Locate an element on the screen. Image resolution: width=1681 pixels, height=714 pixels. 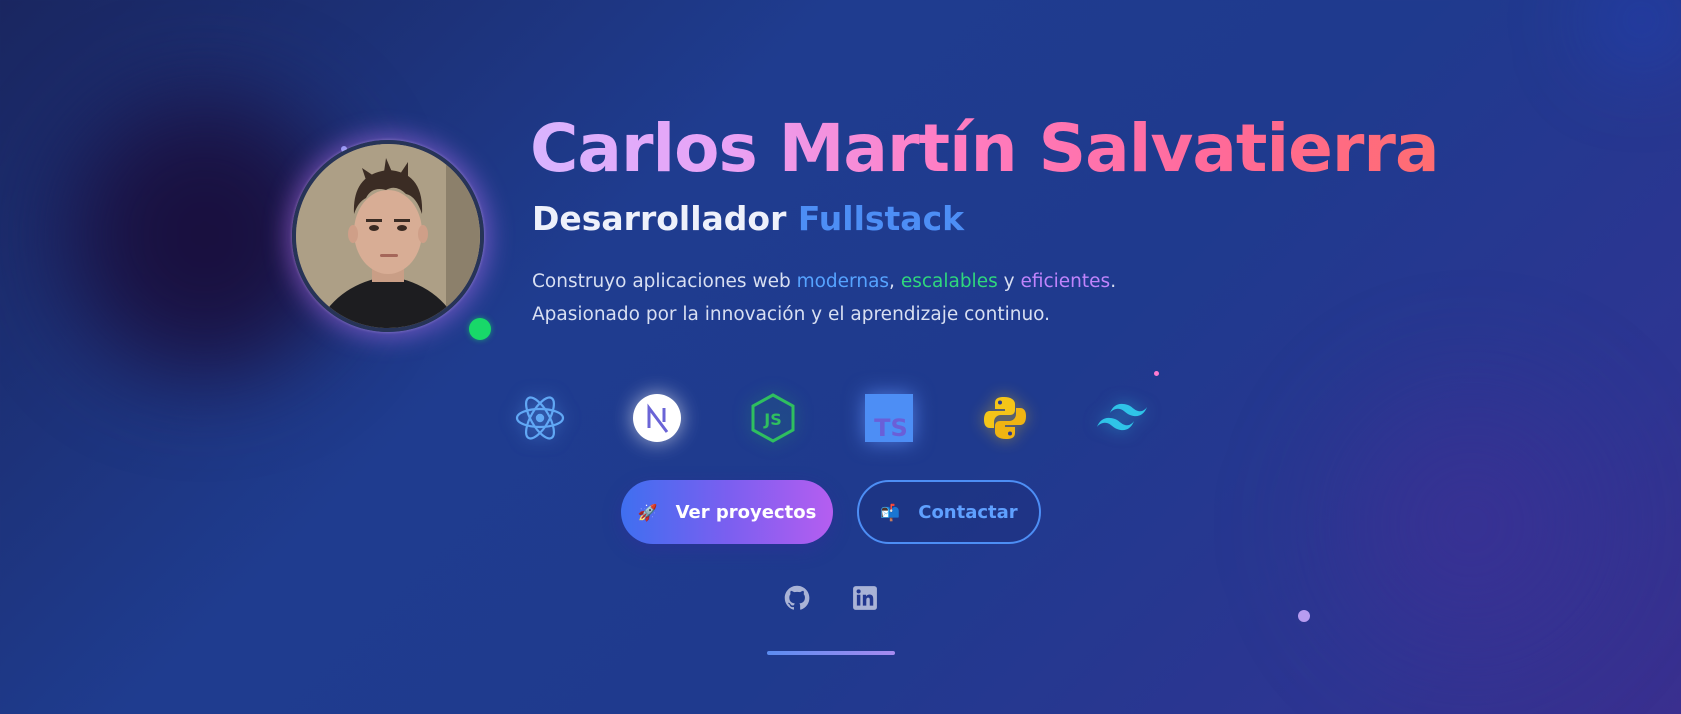
hero-role: Desarrollador Fullstack is located at coordinates (748, 218).